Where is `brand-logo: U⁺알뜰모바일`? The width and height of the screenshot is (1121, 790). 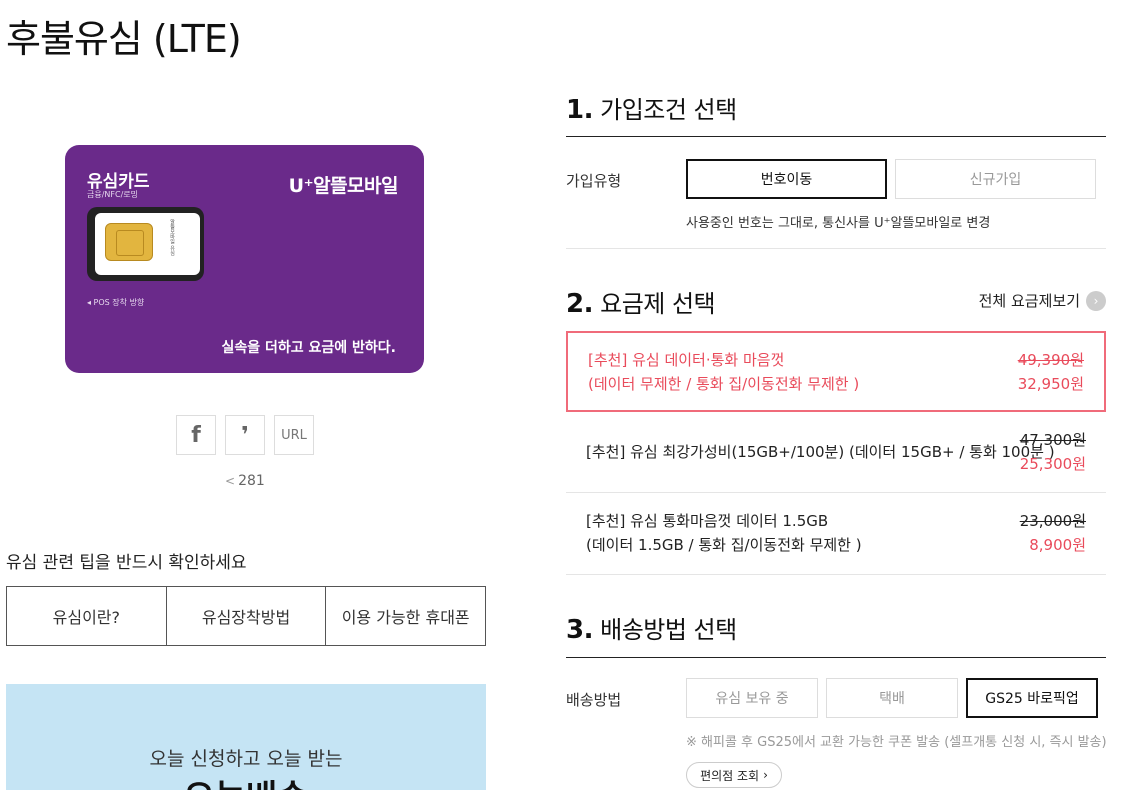 brand-logo: U⁺알뜰모바일 is located at coordinates (343, 186).